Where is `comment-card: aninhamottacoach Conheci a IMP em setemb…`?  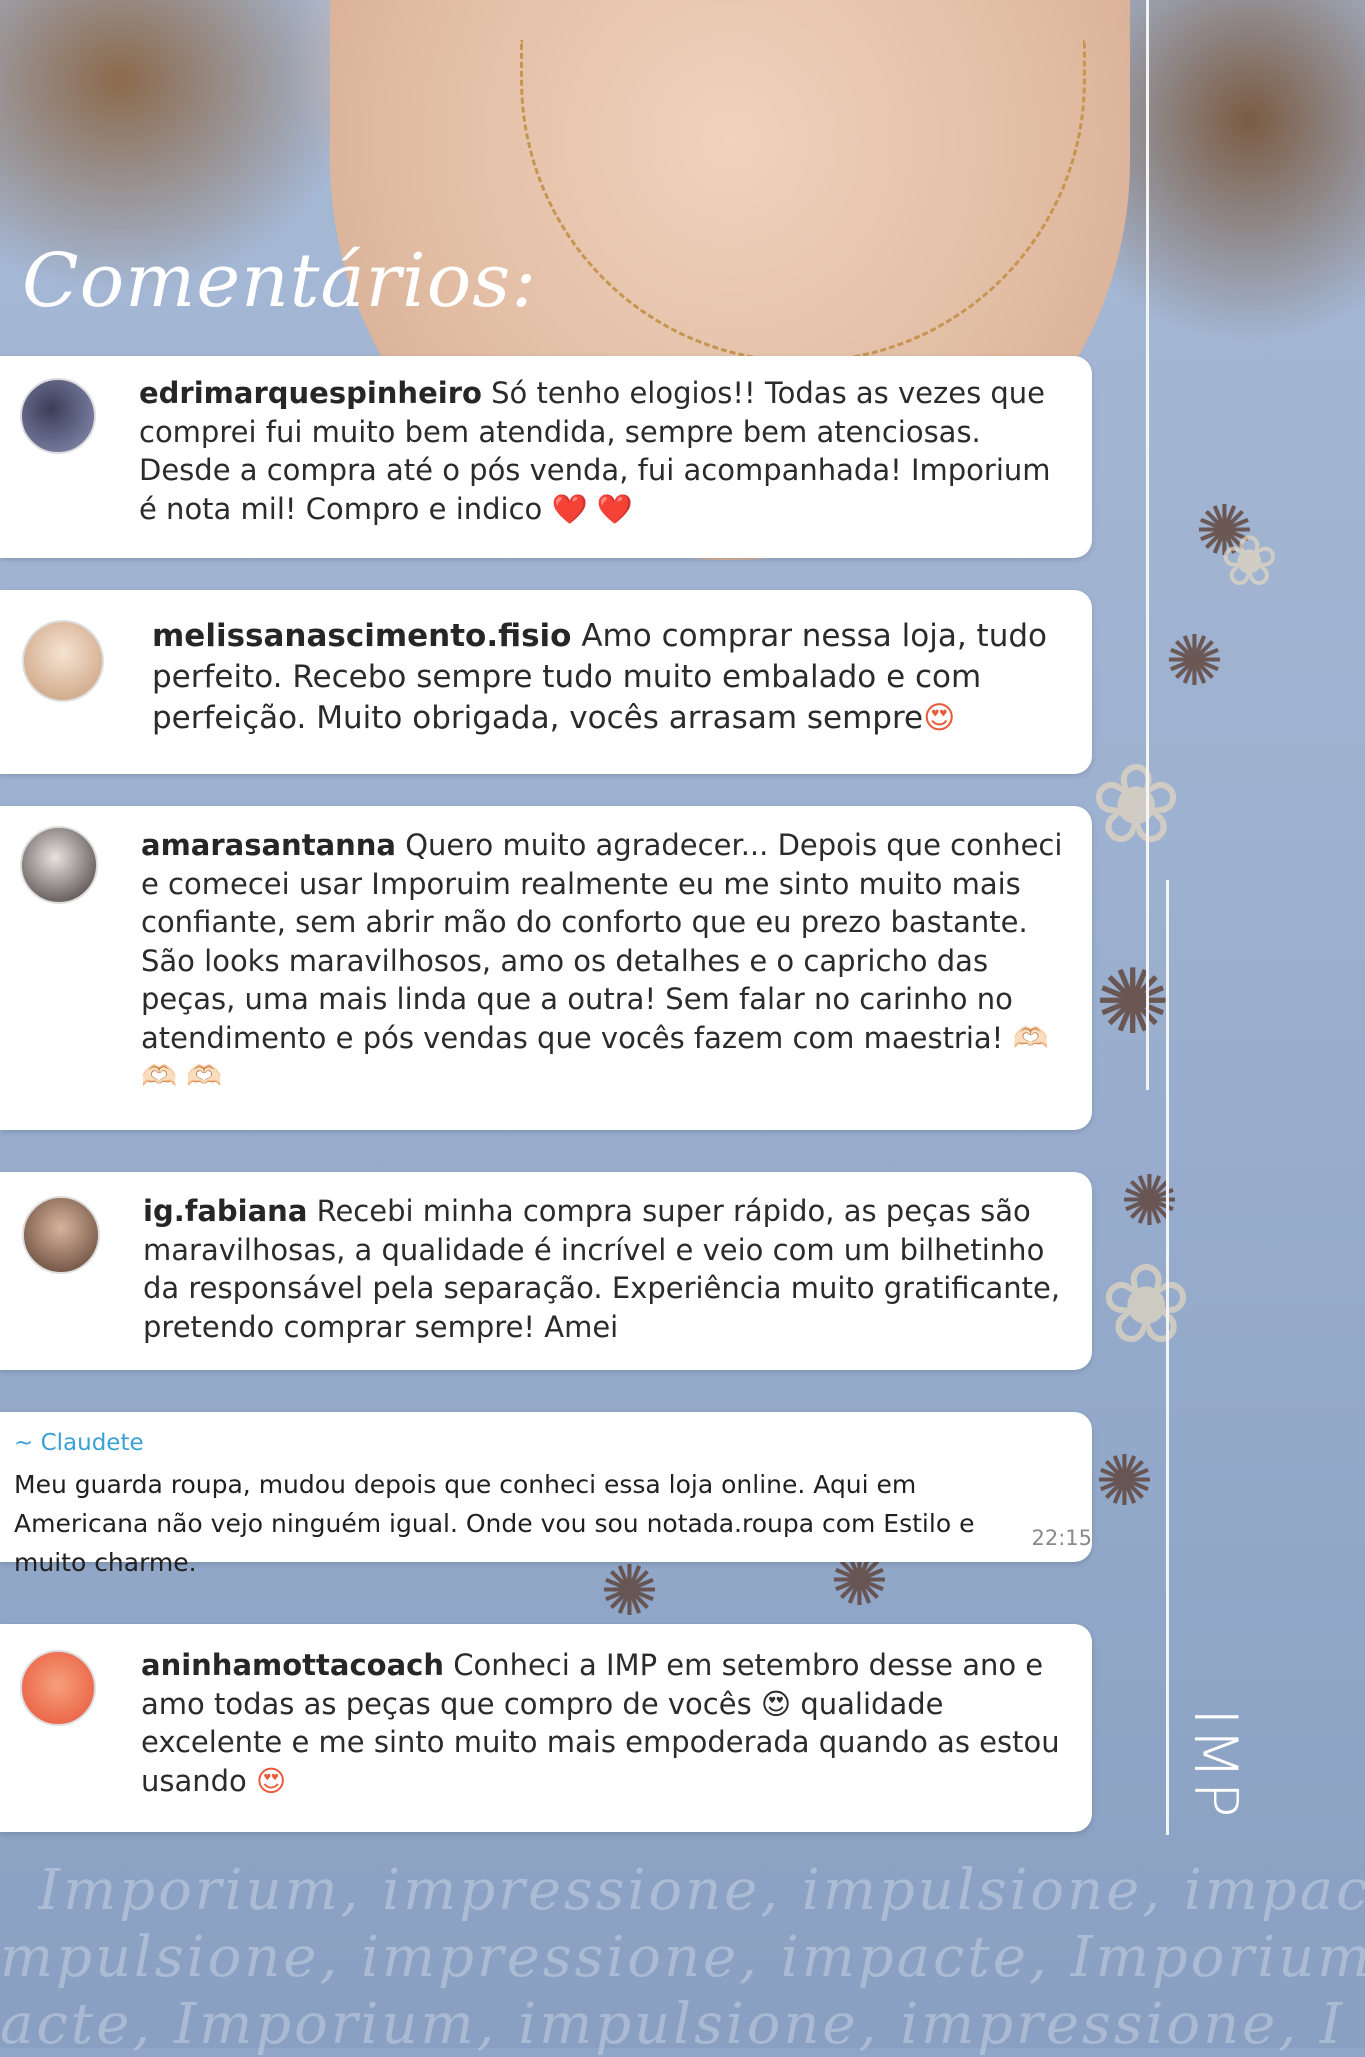
comment-card: aninhamottacoach Conheci a IMP em setemb… is located at coordinates (546, 1728).